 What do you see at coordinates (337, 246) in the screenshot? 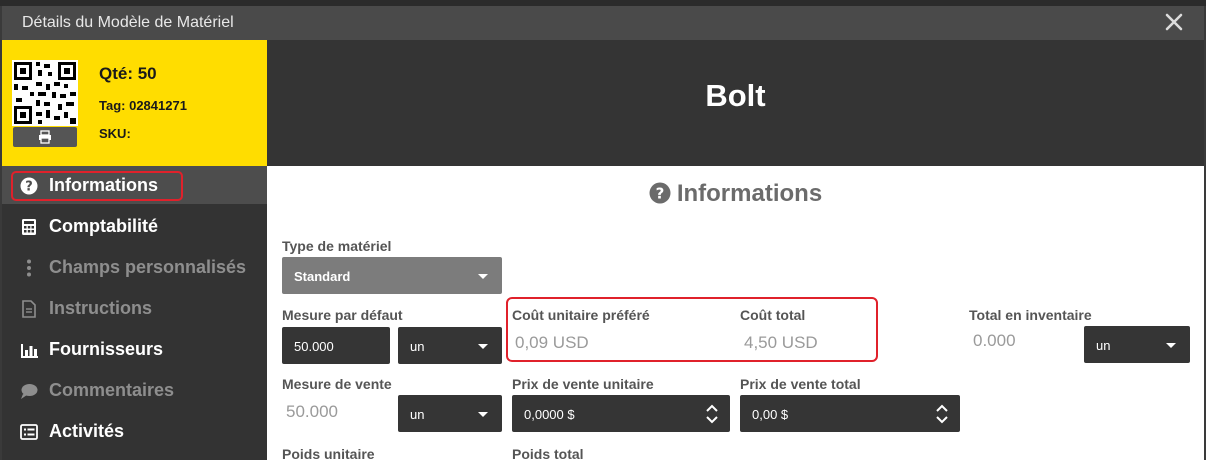
I see `material-type-label: Type de matériel` at bounding box center [337, 246].